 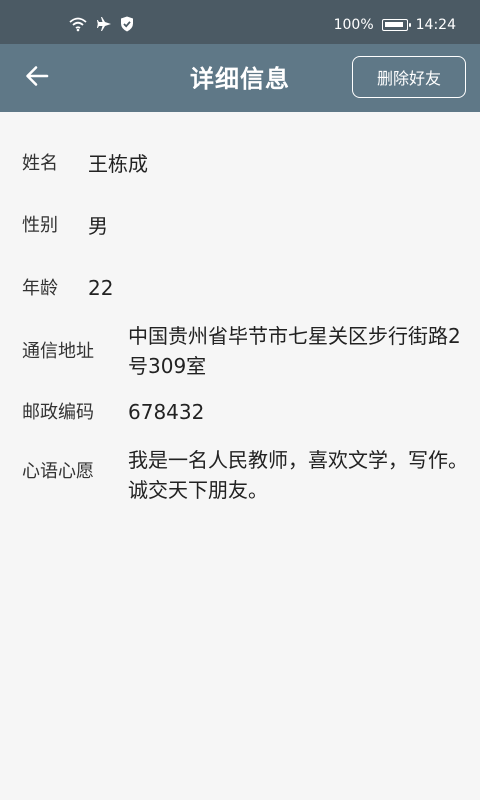 I want to click on name-value: 王栋成, so click(x=118, y=164).